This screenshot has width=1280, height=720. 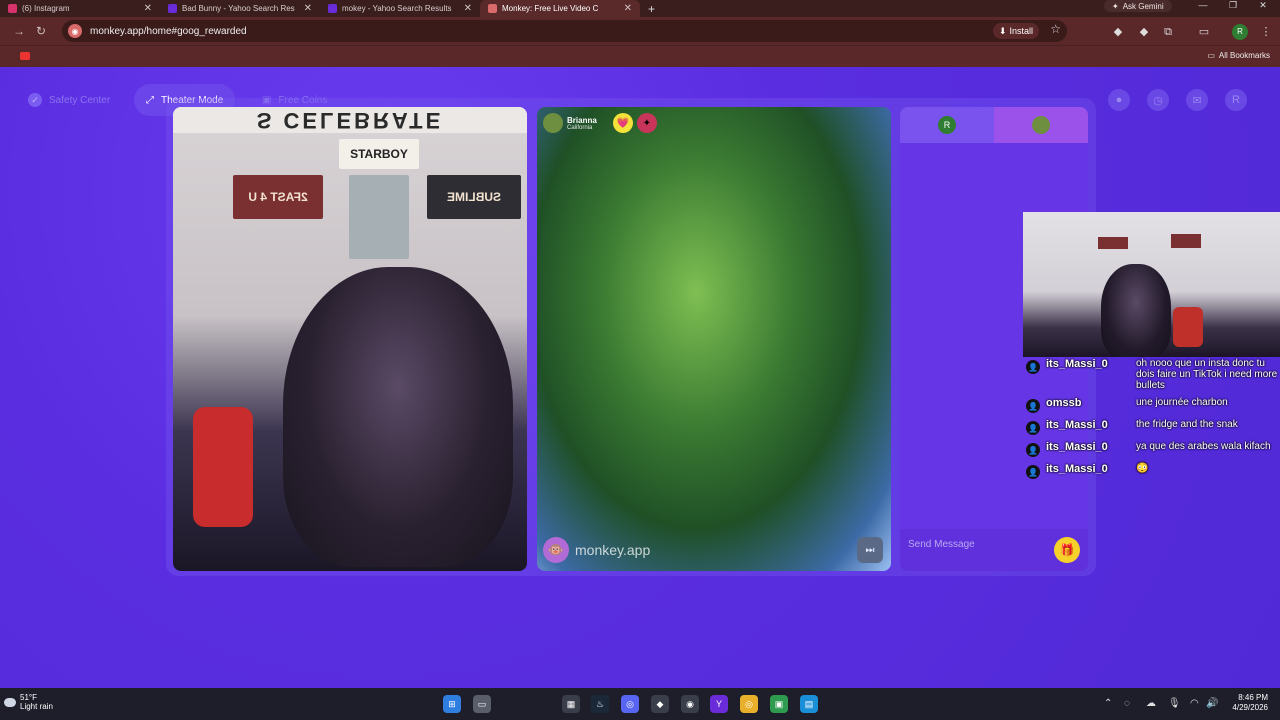 What do you see at coordinates (482, 704) in the screenshot?
I see `task-view-icon: ▭` at bounding box center [482, 704].